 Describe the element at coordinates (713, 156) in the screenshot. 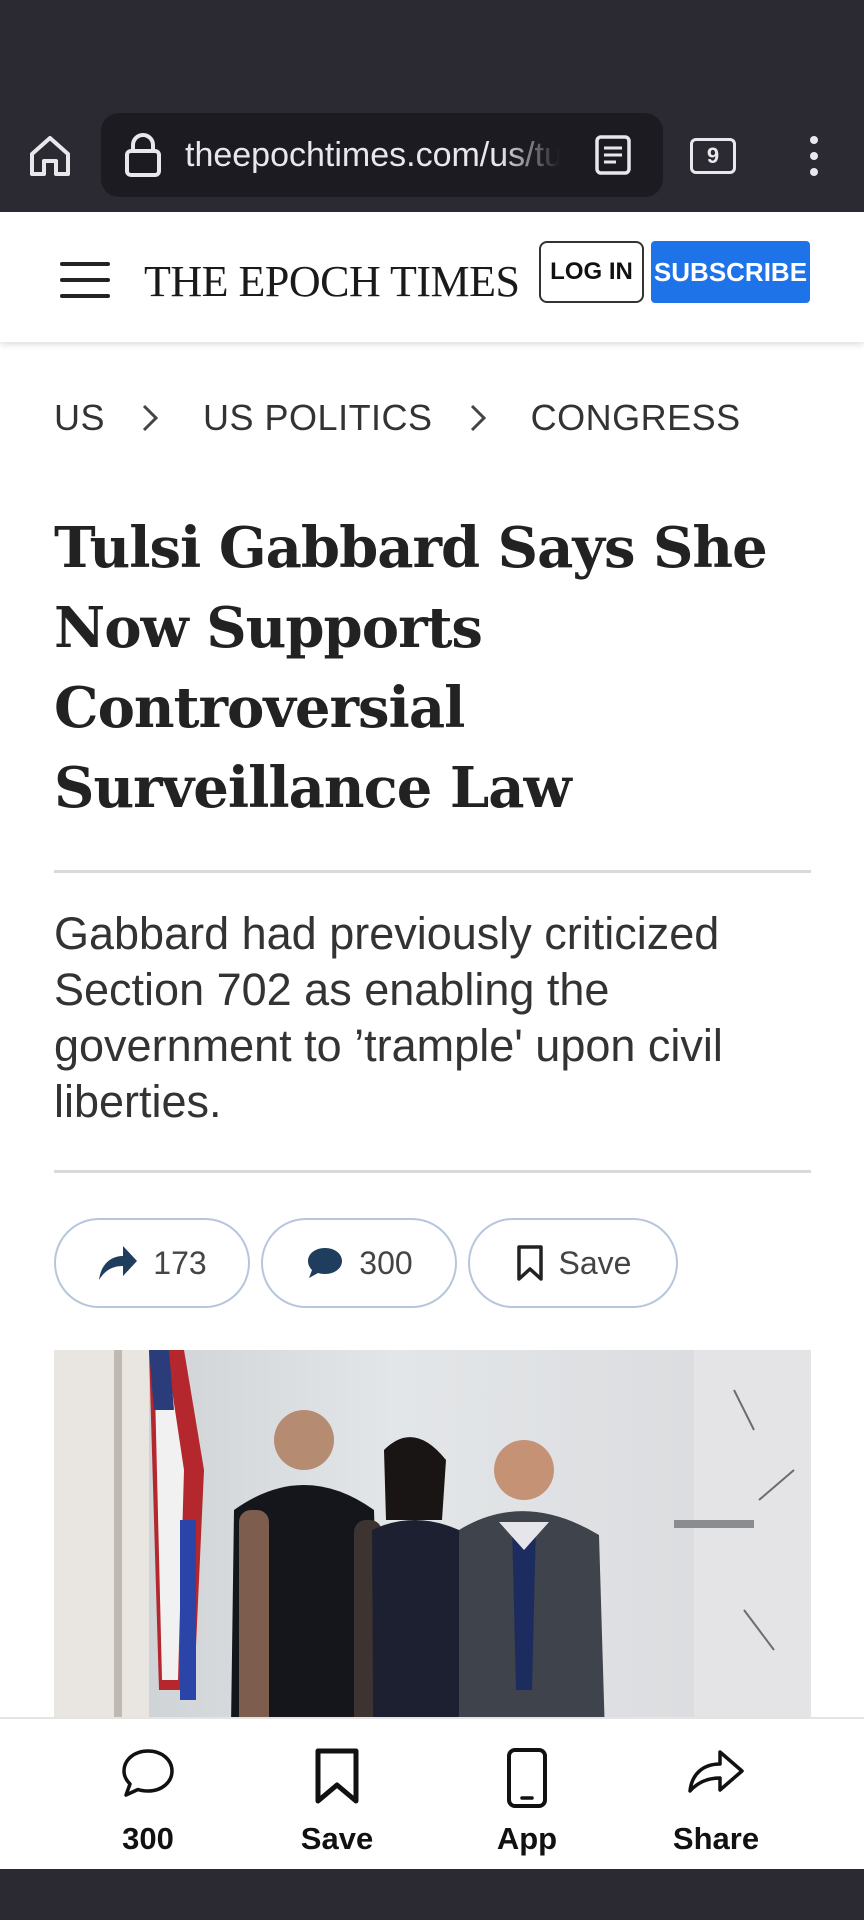

I see `tab-count-button: 9` at that location.